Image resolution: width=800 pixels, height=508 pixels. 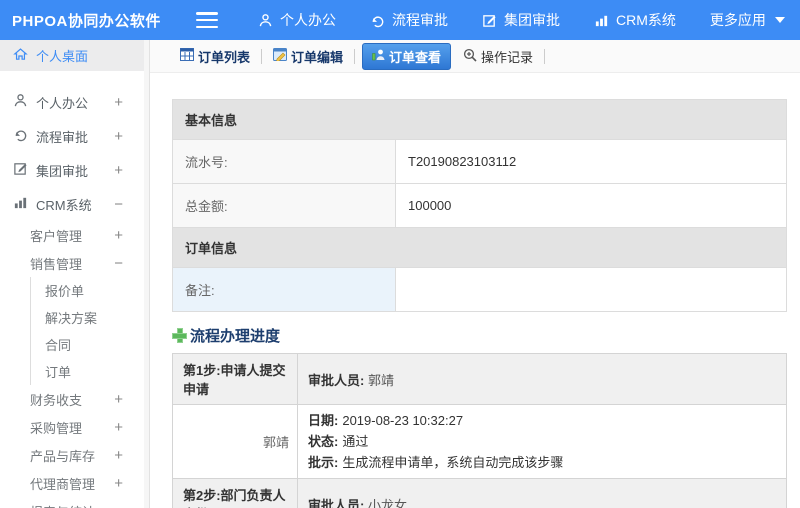 I want to click on field-label-total: 总金额:, so click(x=284, y=205).